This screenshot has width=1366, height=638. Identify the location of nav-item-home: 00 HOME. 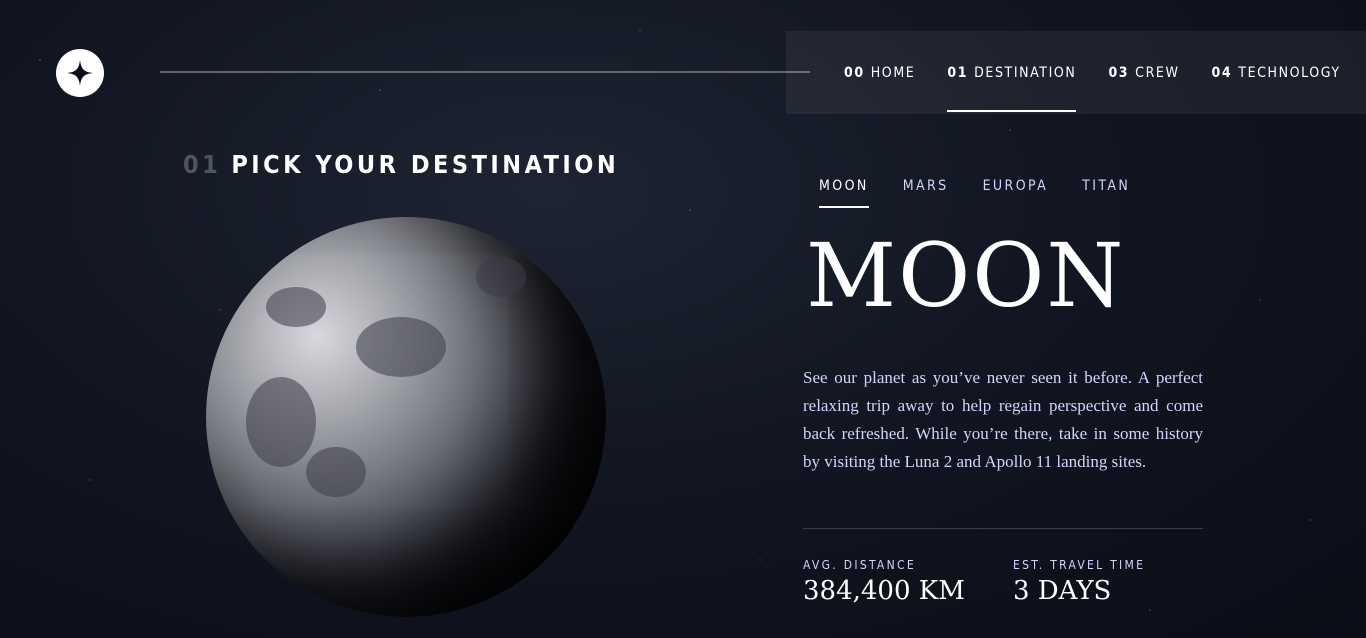
(879, 72).